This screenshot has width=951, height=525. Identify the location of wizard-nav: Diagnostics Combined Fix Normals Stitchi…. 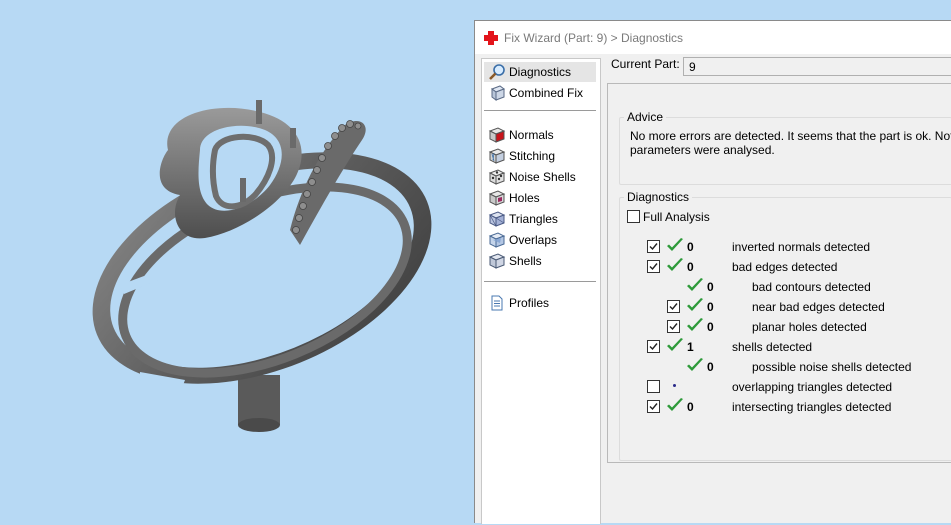
(541, 291).